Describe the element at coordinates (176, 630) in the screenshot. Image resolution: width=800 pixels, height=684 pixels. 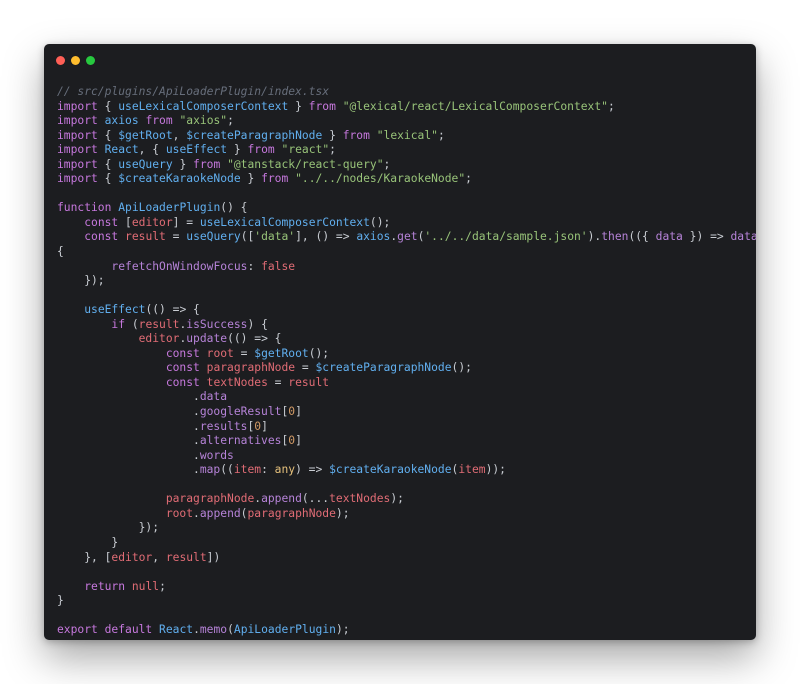
I see `code-token: React` at that location.